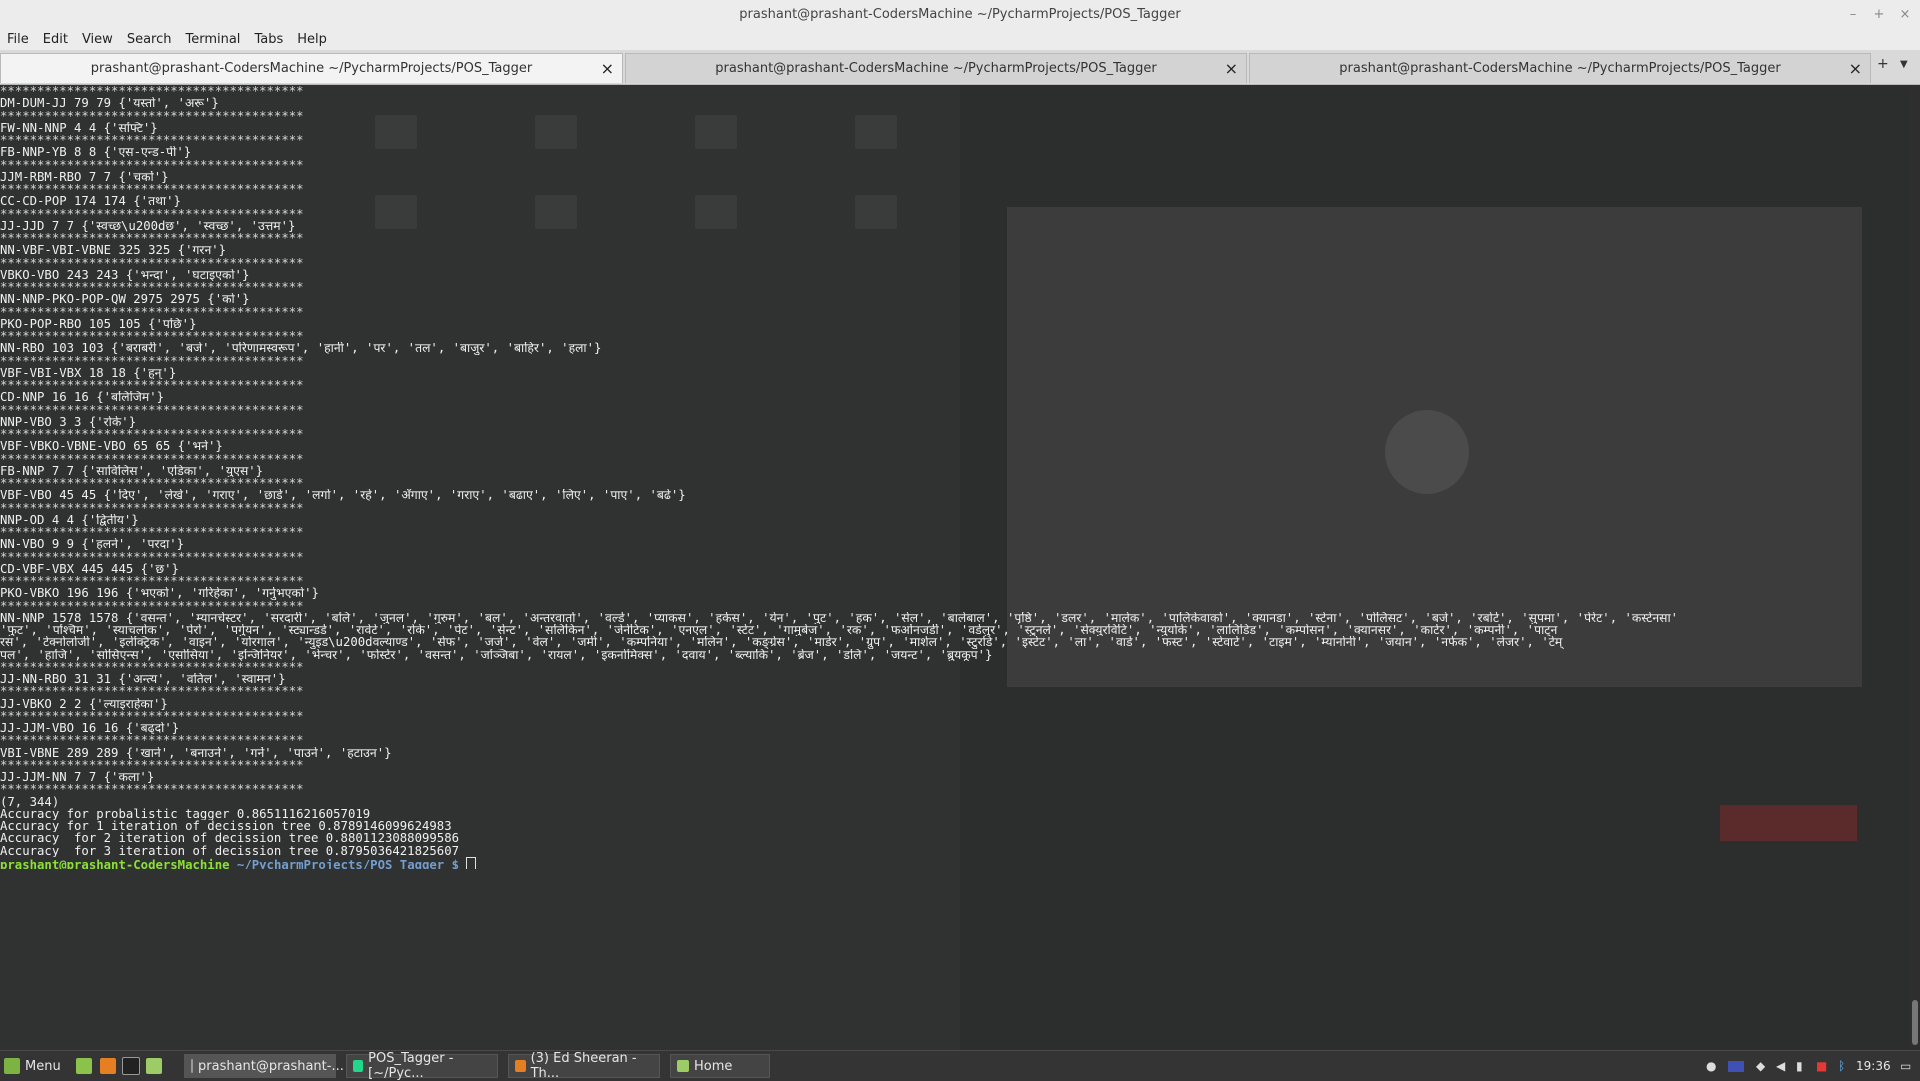  I want to click on network-icon: ◆, so click(1763, 1066).